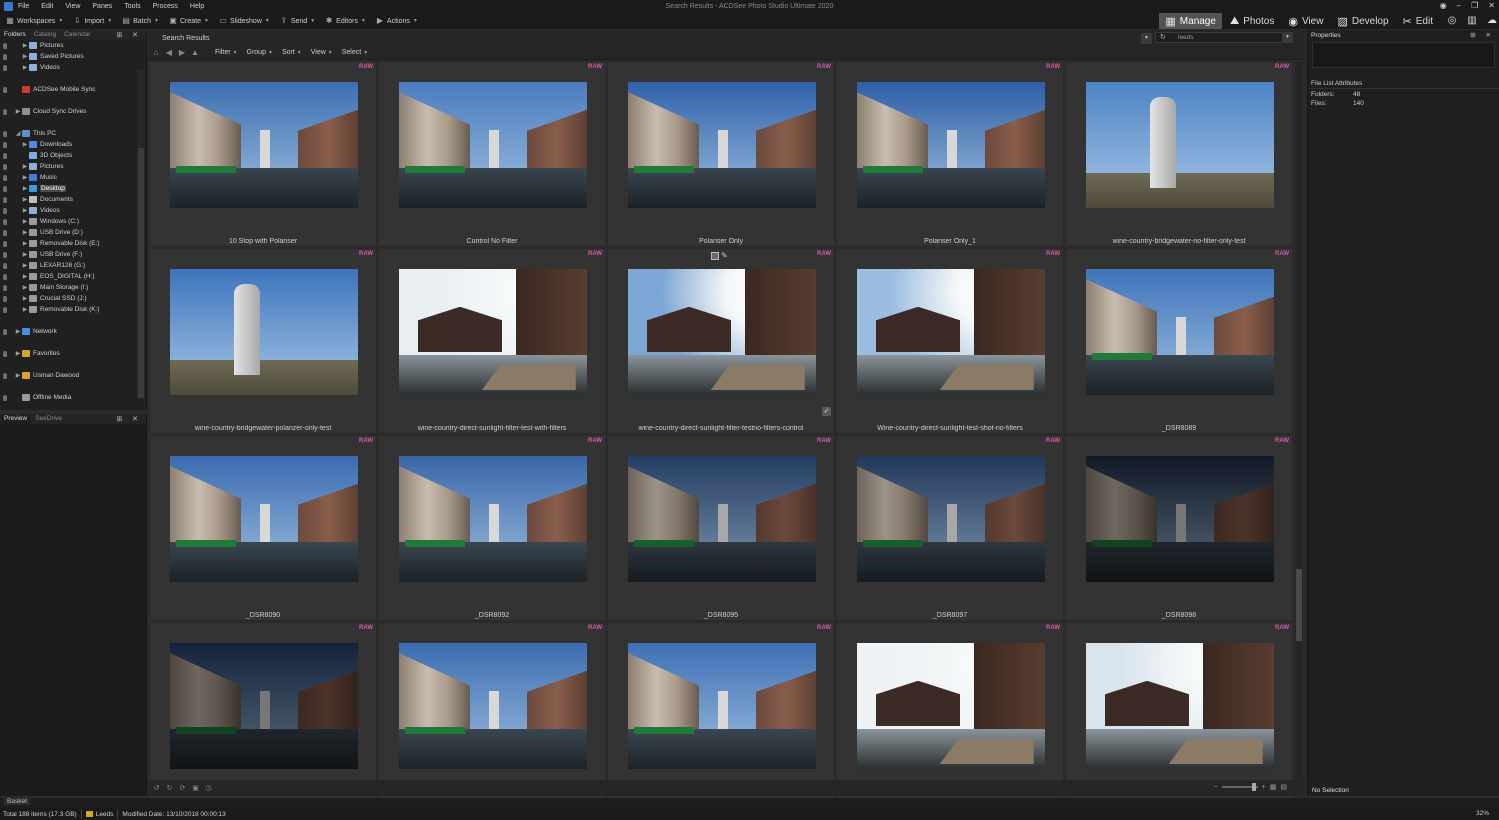 This screenshot has height=820, width=1499. What do you see at coordinates (826, 411) in the screenshot?
I see `checkmark-icon: ✓` at bounding box center [826, 411].